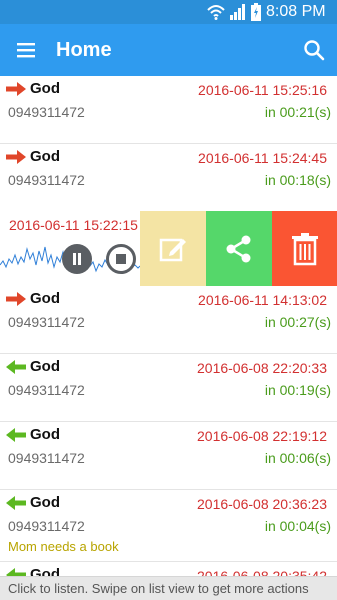 This screenshot has height=600, width=337. What do you see at coordinates (63, 546) in the screenshot?
I see `call-note: Mom needs a book` at bounding box center [63, 546].